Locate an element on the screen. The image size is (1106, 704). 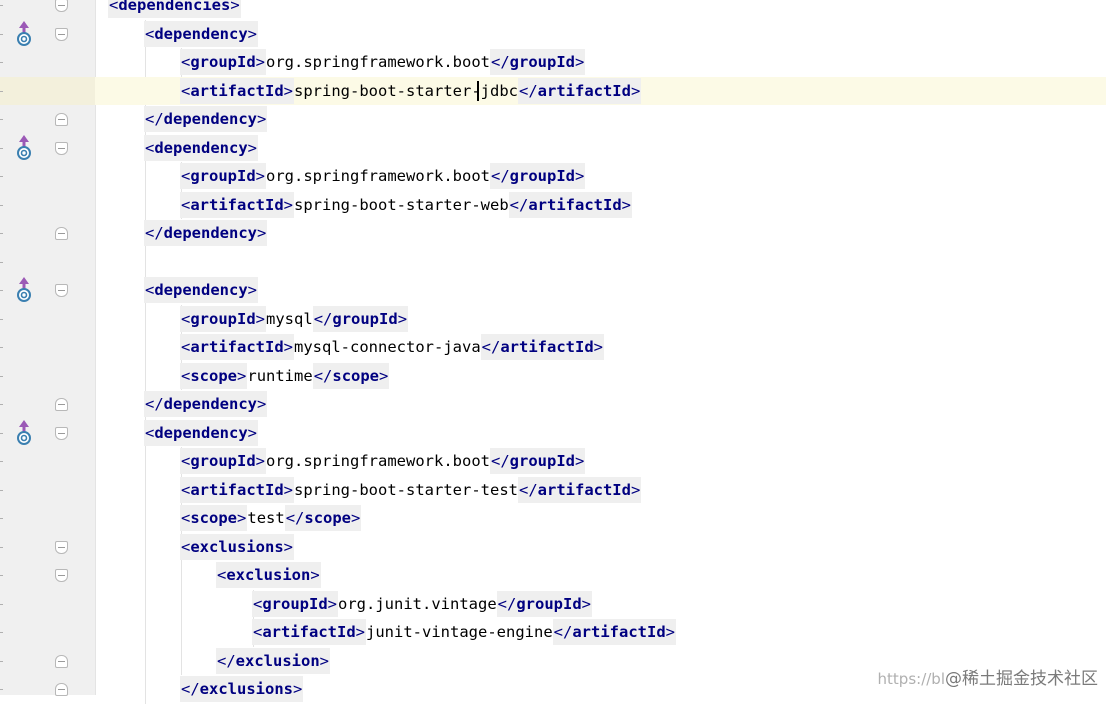
element-value: mysql-connector-java is located at coordinates (387, 347).